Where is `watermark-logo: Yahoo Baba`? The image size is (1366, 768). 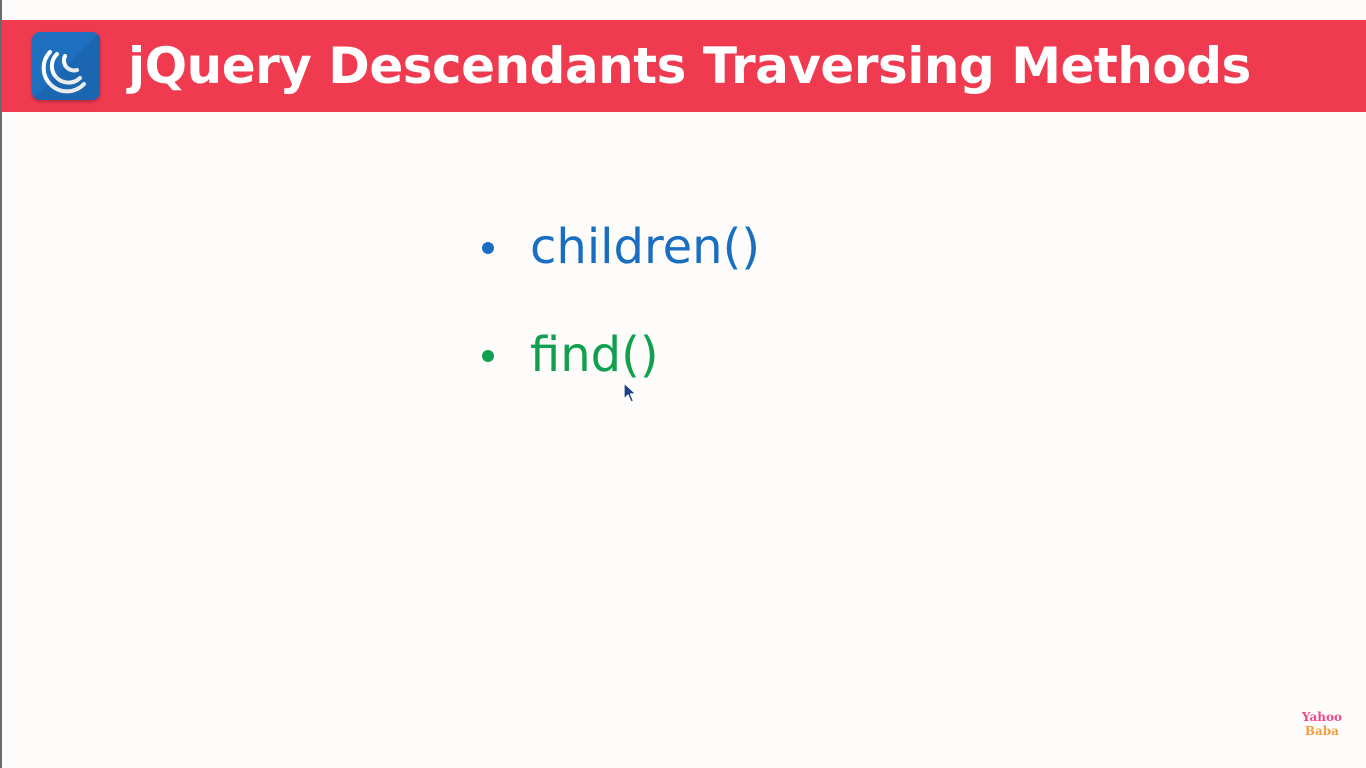
watermark-logo: Yahoo Baba is located at coordinates (1322, 724).